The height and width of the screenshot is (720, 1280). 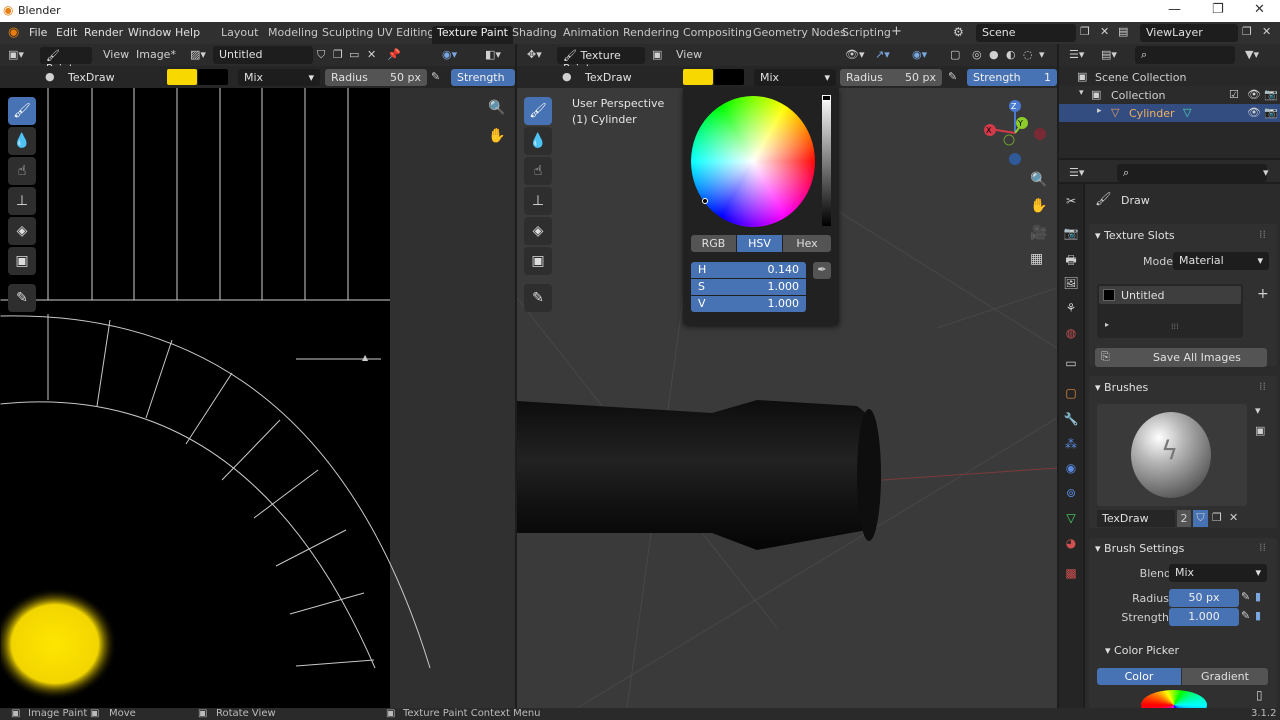 I want to click on properties-search: ⌕, so click(x=1192, y=173).